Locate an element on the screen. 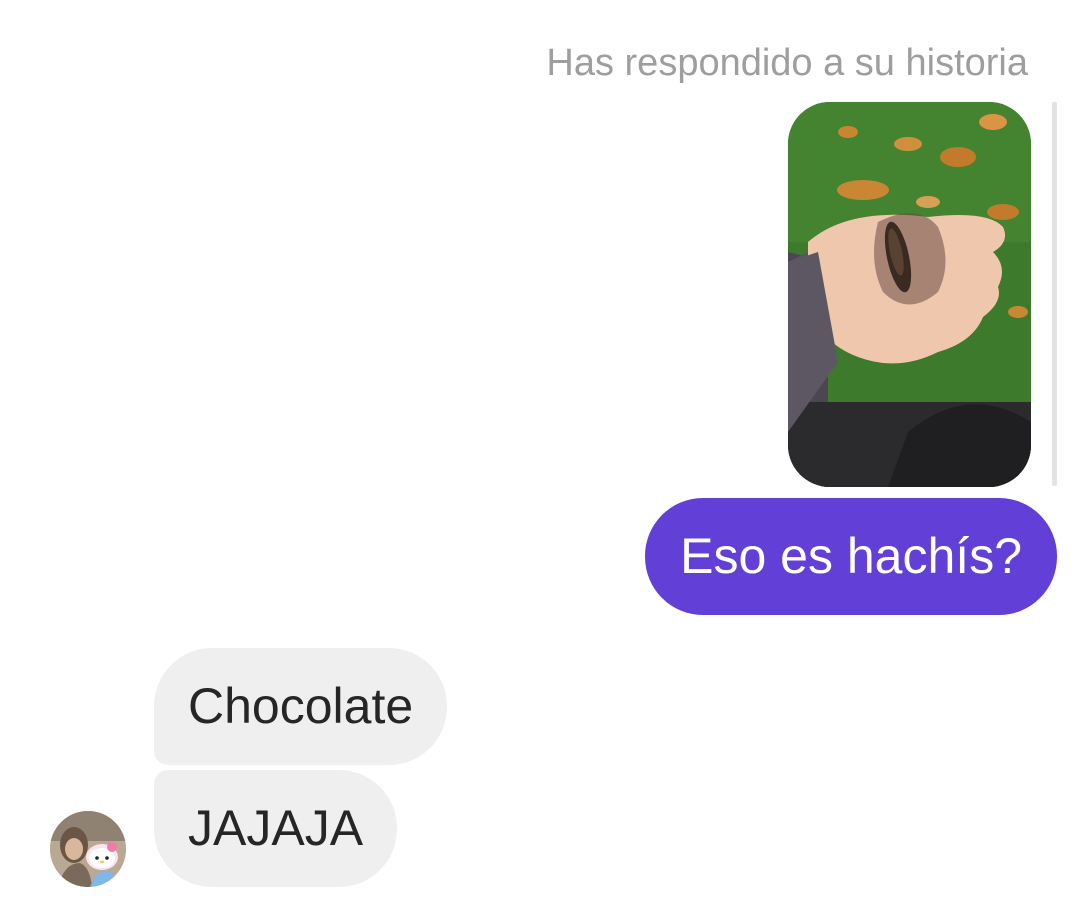 The width and height of the screenshot is (1077, 911). story-reply-bar is located at coordinates (1054, 294).